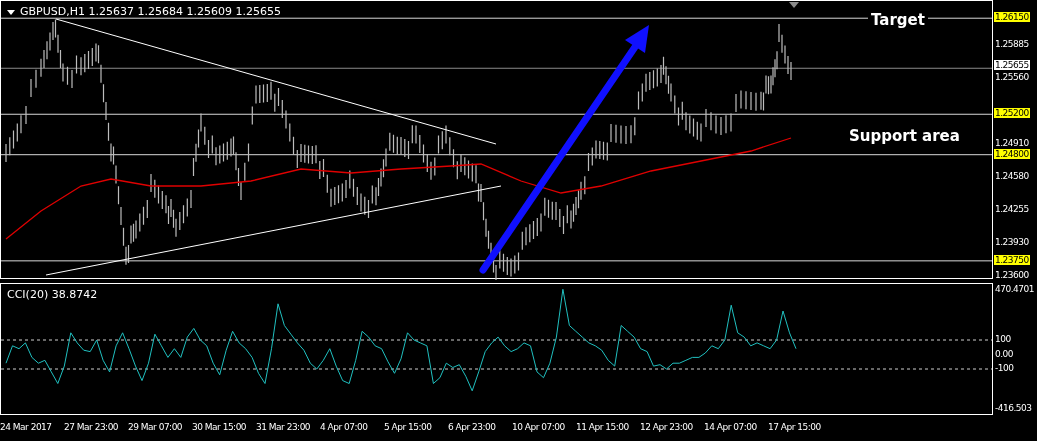  I want to click on price-label: 1.25560, so click(1012, 76).